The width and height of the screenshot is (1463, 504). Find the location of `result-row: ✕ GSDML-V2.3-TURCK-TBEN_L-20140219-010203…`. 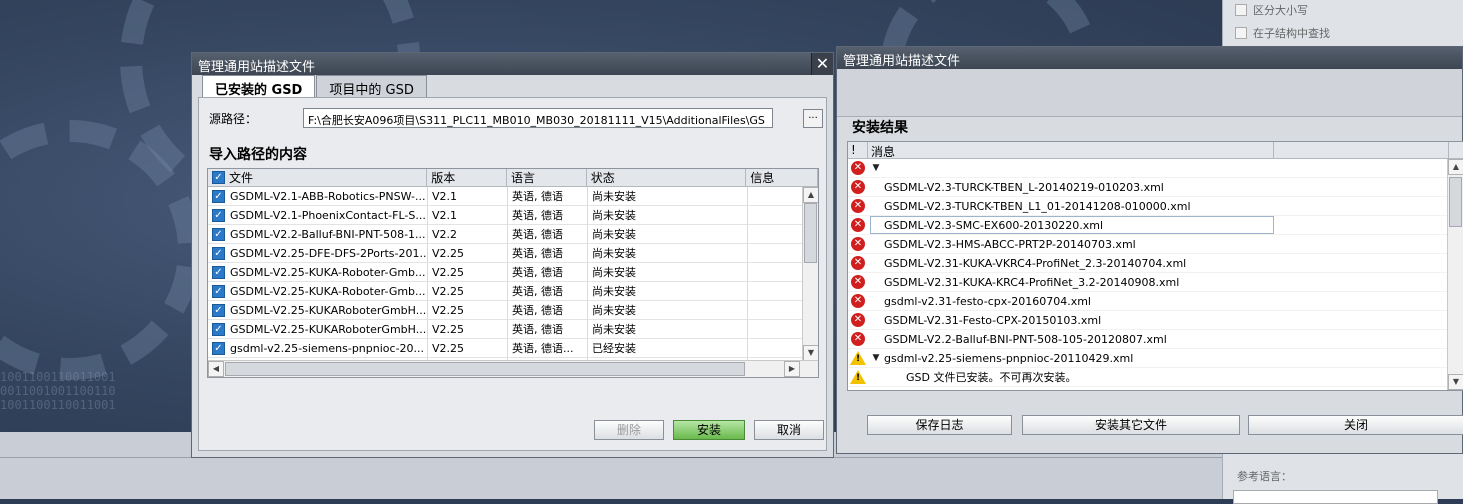

result-row: ✕ GSDML-V2.3-TURCK-TBEN_L-20140219-010203… is located at coordinates (1155, 187).